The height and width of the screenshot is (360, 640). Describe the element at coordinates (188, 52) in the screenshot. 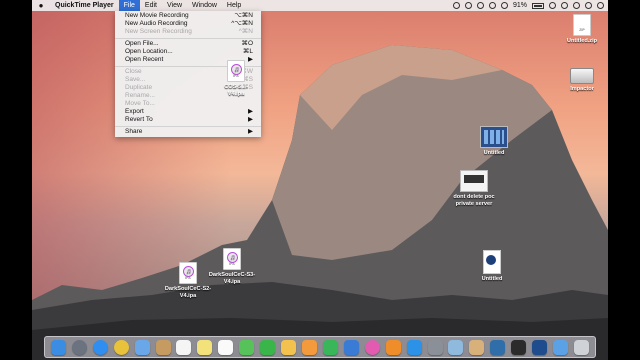

I see `menu-item-open-location: Open Location... ⌘L` at that location.